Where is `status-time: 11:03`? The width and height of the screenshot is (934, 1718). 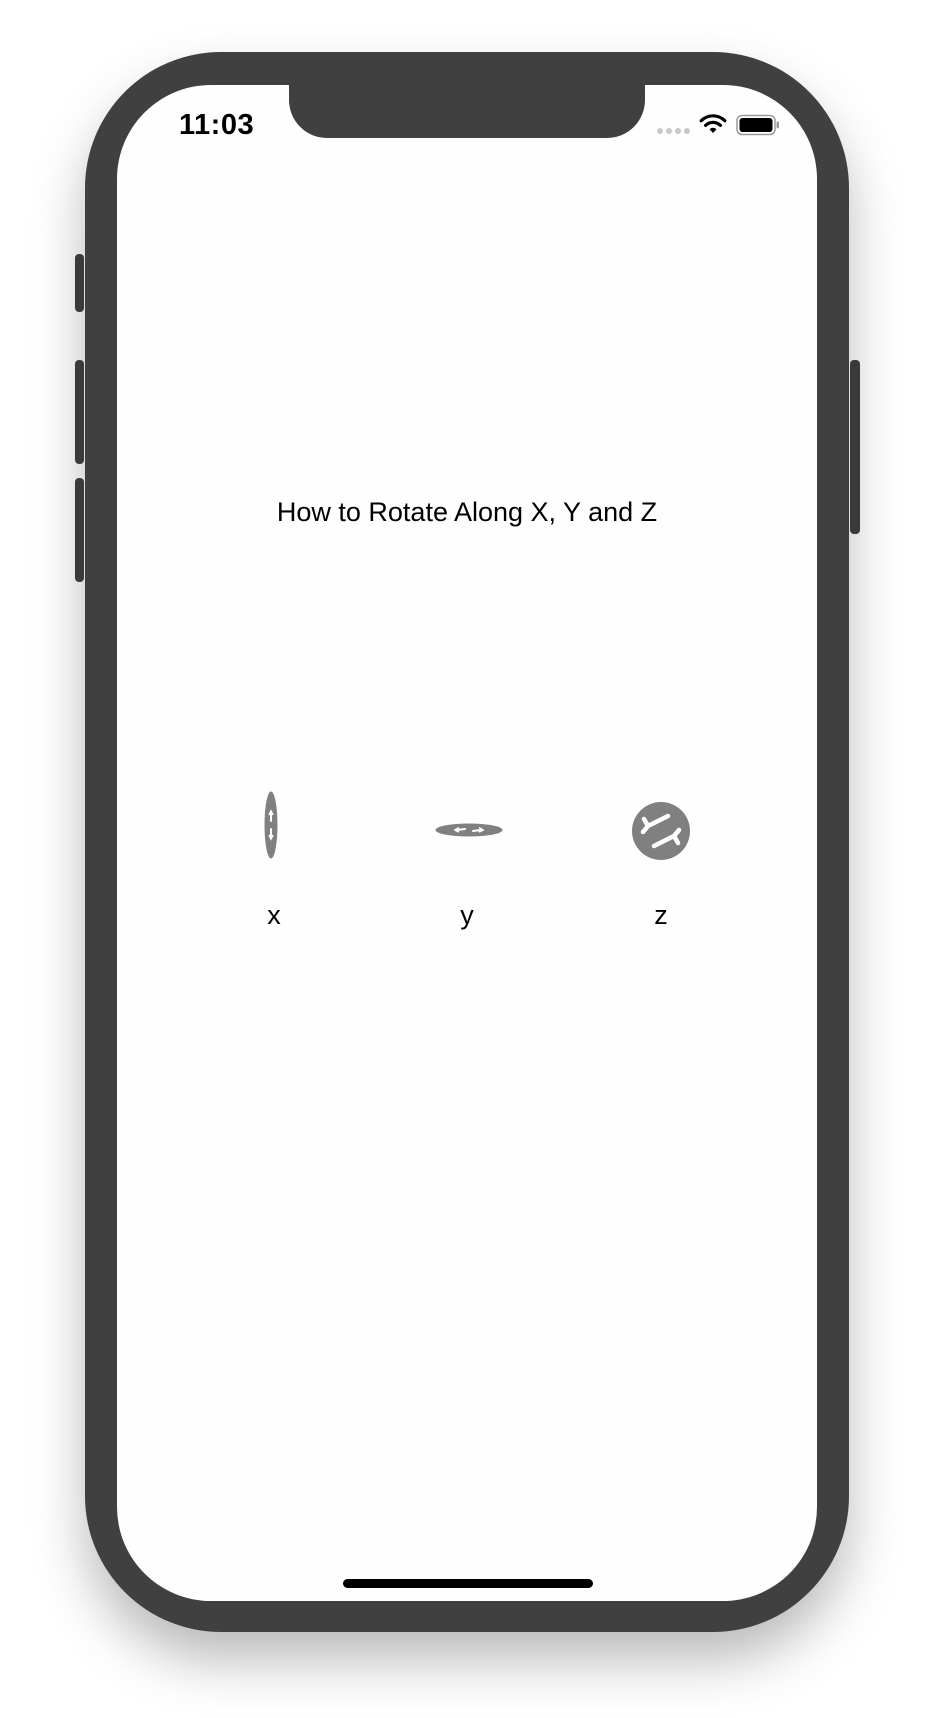
status-time: 11:03 is located at coordinates (217, 125).